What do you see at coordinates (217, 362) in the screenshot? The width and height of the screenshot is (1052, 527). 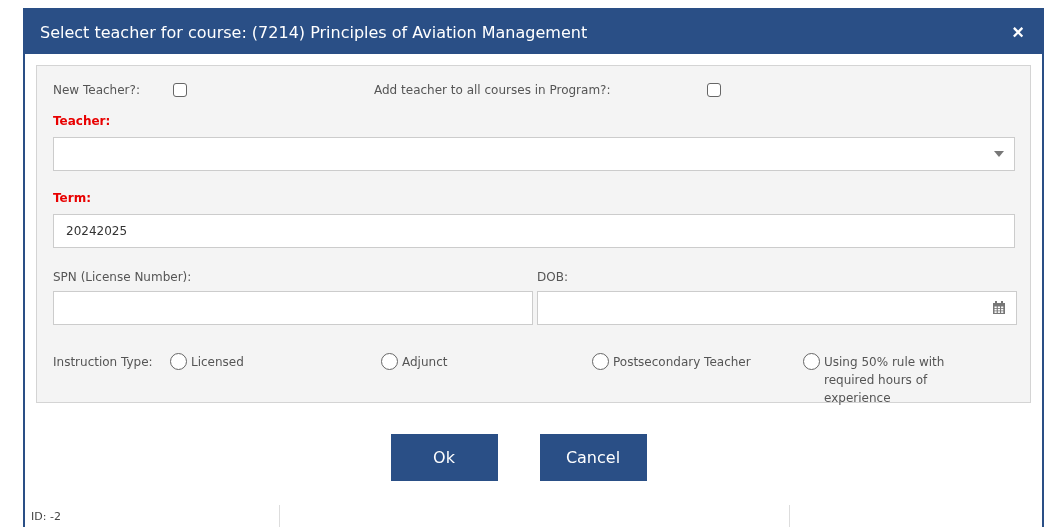 I see `radio-label: Licensed` at bounding box center [217, 362].